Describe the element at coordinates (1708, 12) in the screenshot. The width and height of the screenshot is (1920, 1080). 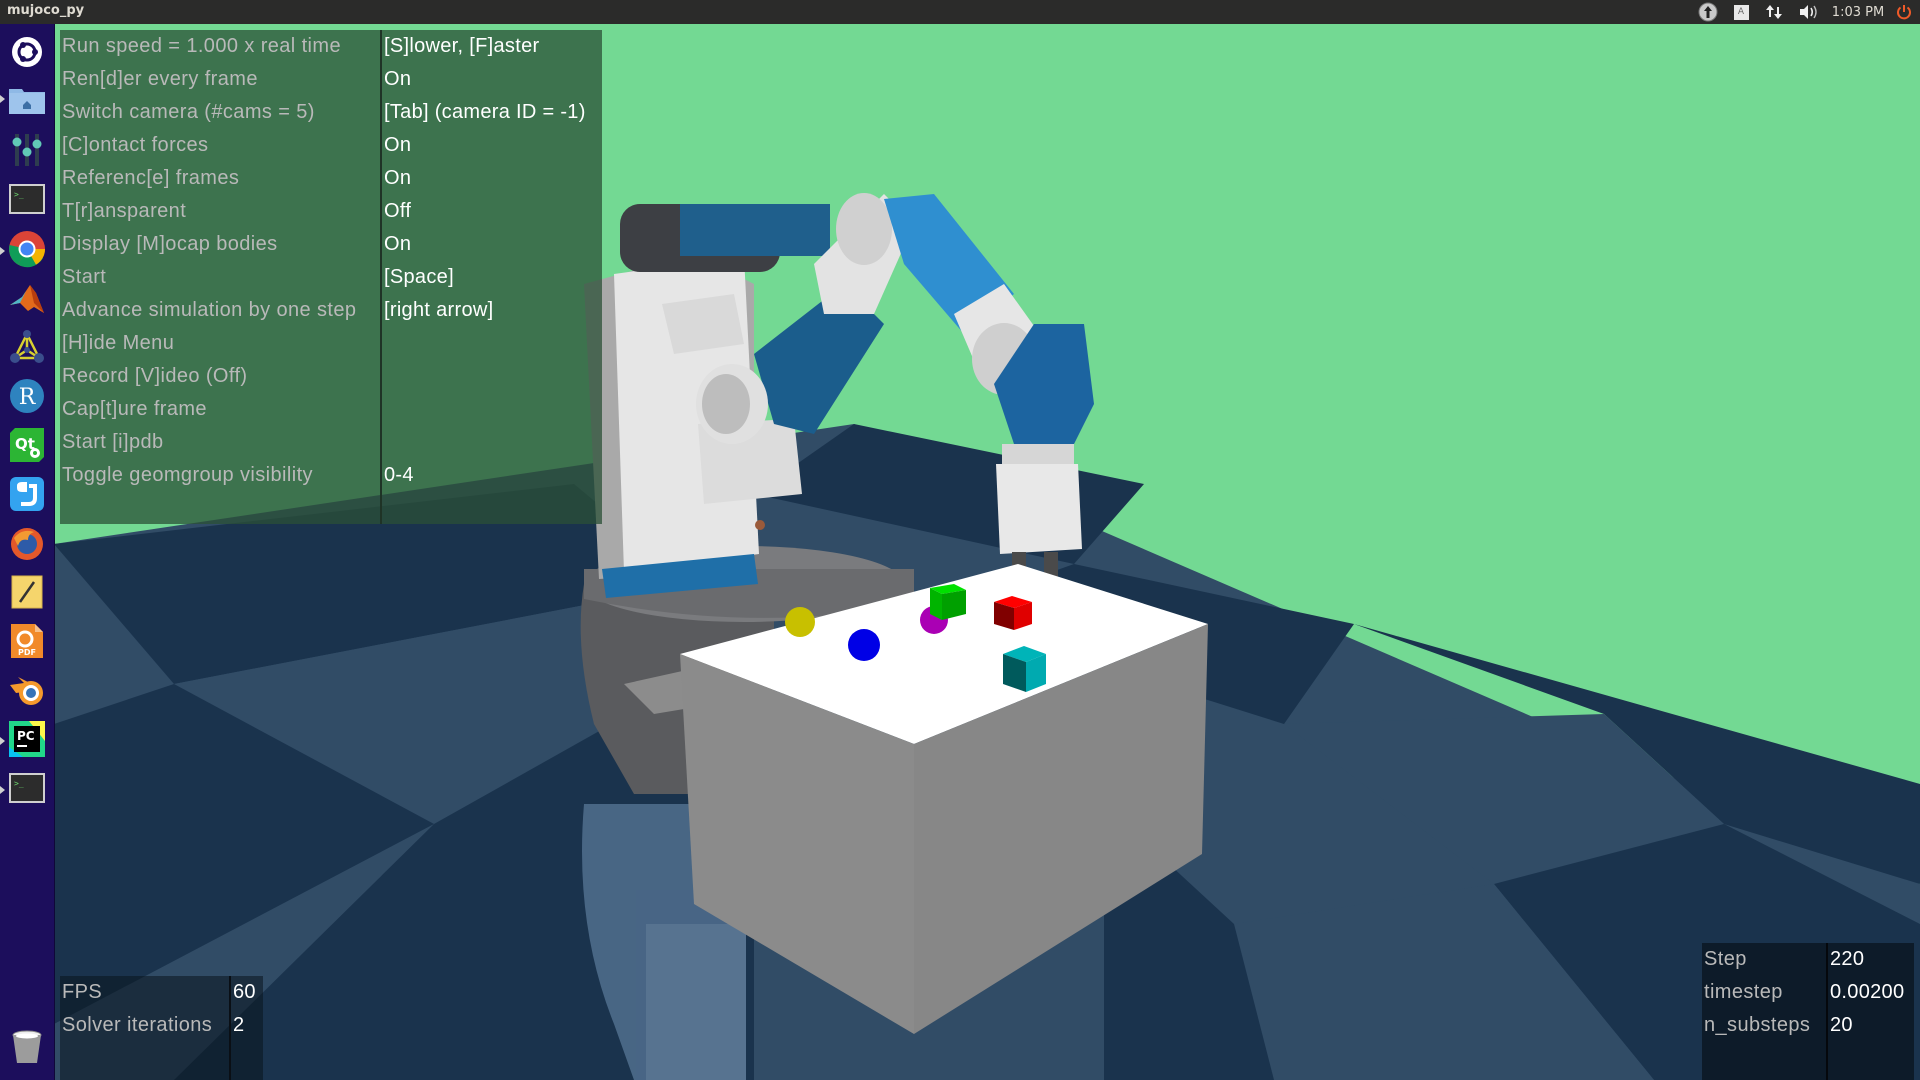
I see `update-icon` at that location.